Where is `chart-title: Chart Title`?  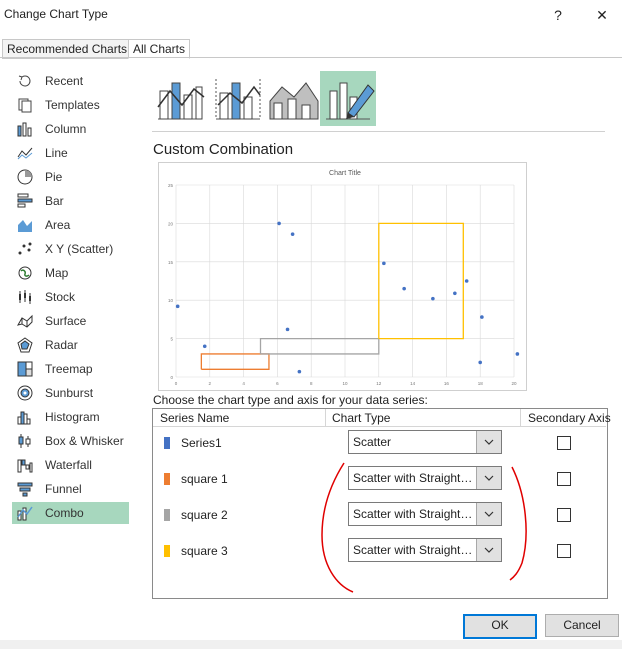 chart-title: Chart Title is located at coordinates (345, 173).